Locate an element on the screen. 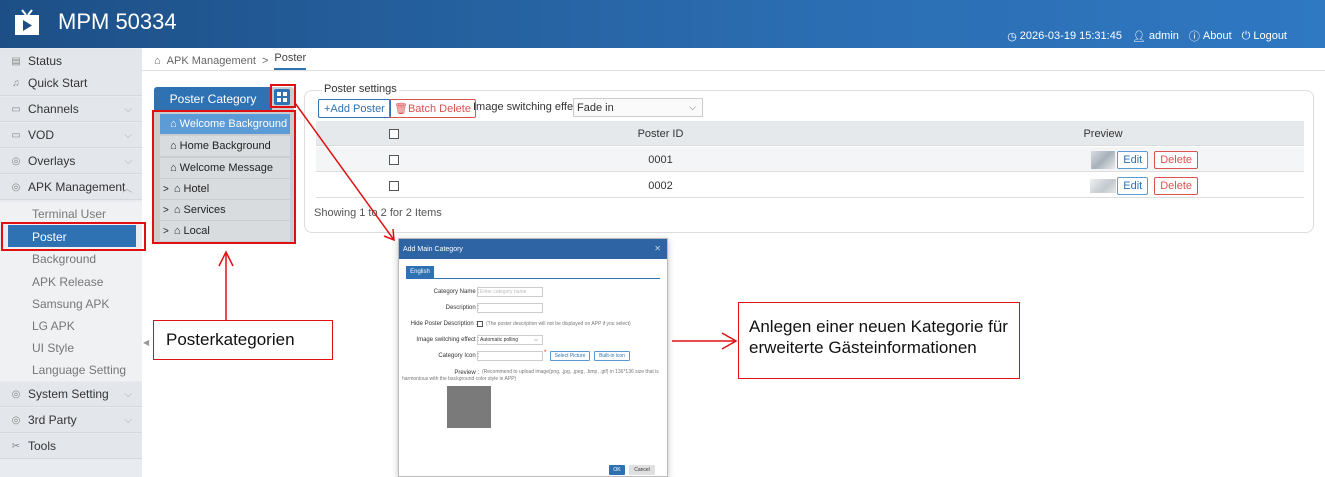 Image resolution: width=1325 pixels, height=477 pixels. close-icon: ✕ is located at coordinates (657, 248).